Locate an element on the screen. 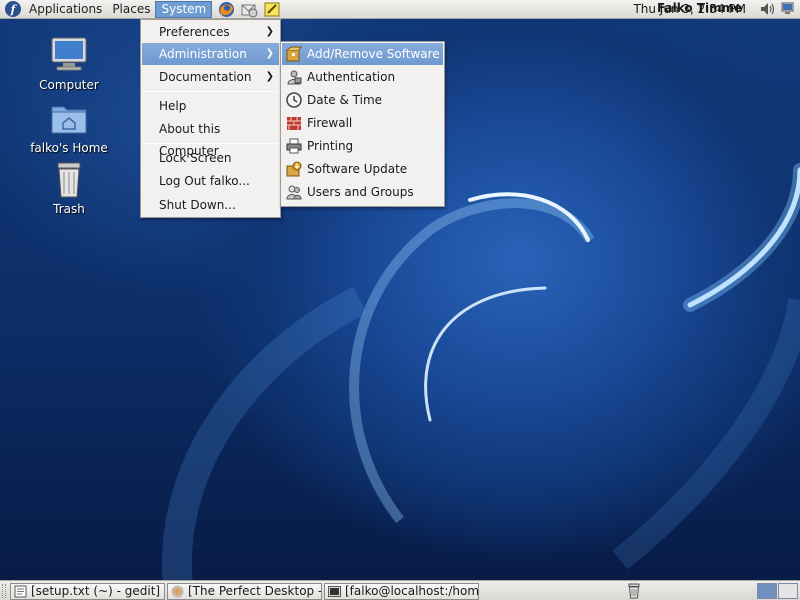 This screenshot has height=600, width=800. desktop-icon-label: falko's Home is located at coordinates (69, 148).